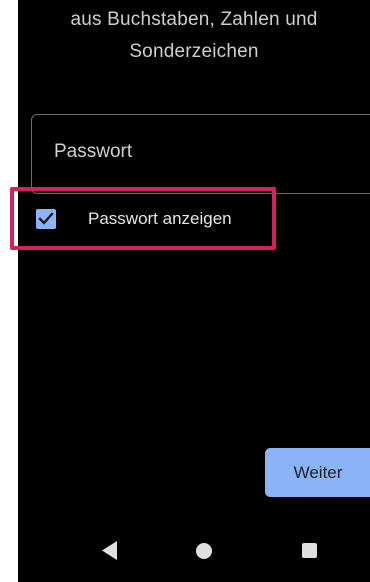 The height and width of the screenshot is (582, 370). Describe the element at coordinates (143, 218) in the screenshot. I see `highlight-annotation-box` at that location.